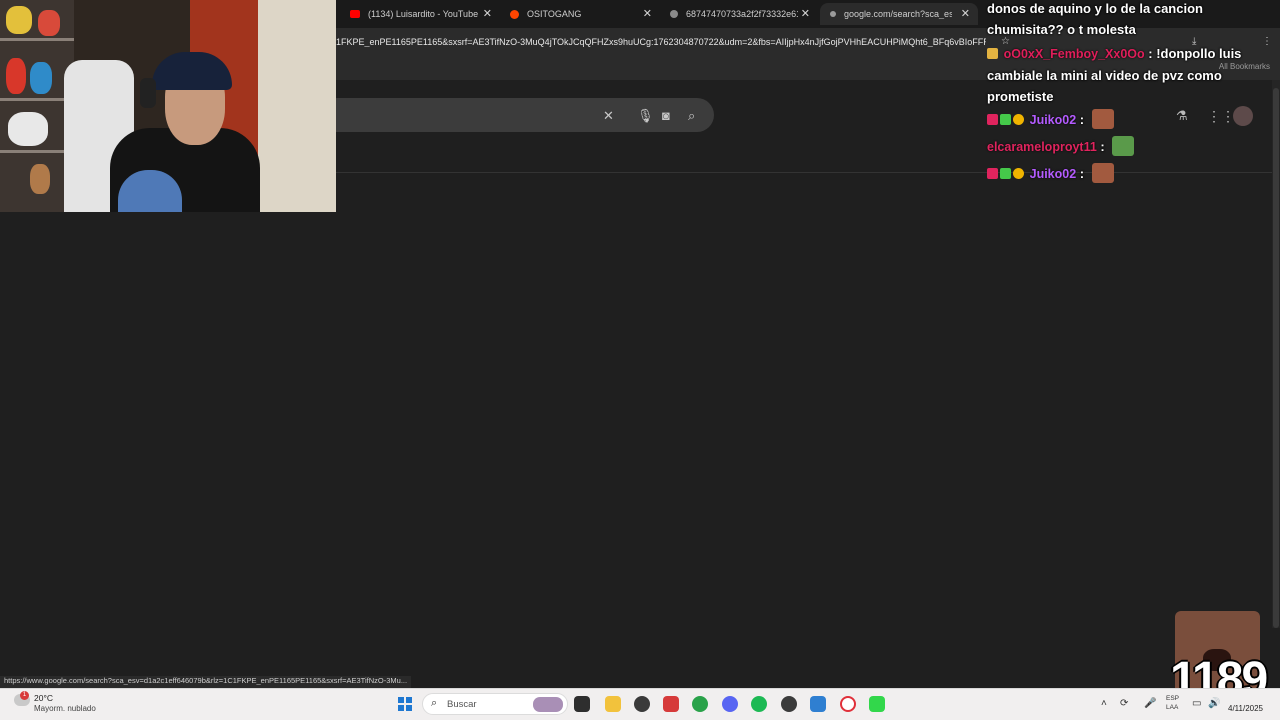  I want to click on globe-icon, so click(674, 14).